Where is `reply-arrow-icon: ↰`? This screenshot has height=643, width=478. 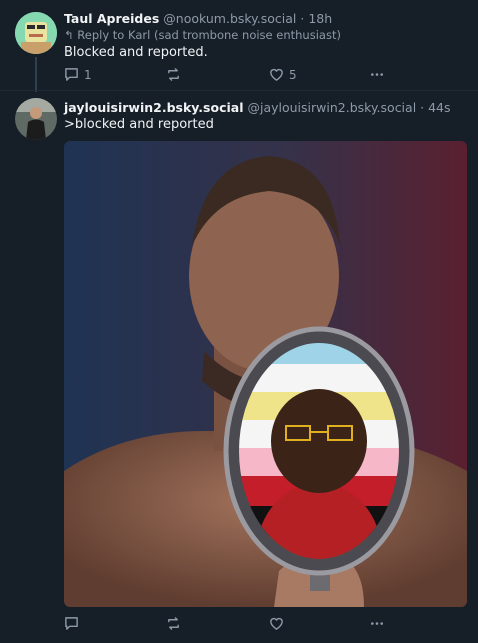
reply-arrow-icon: ↰ is located at coordinates (69, 35).